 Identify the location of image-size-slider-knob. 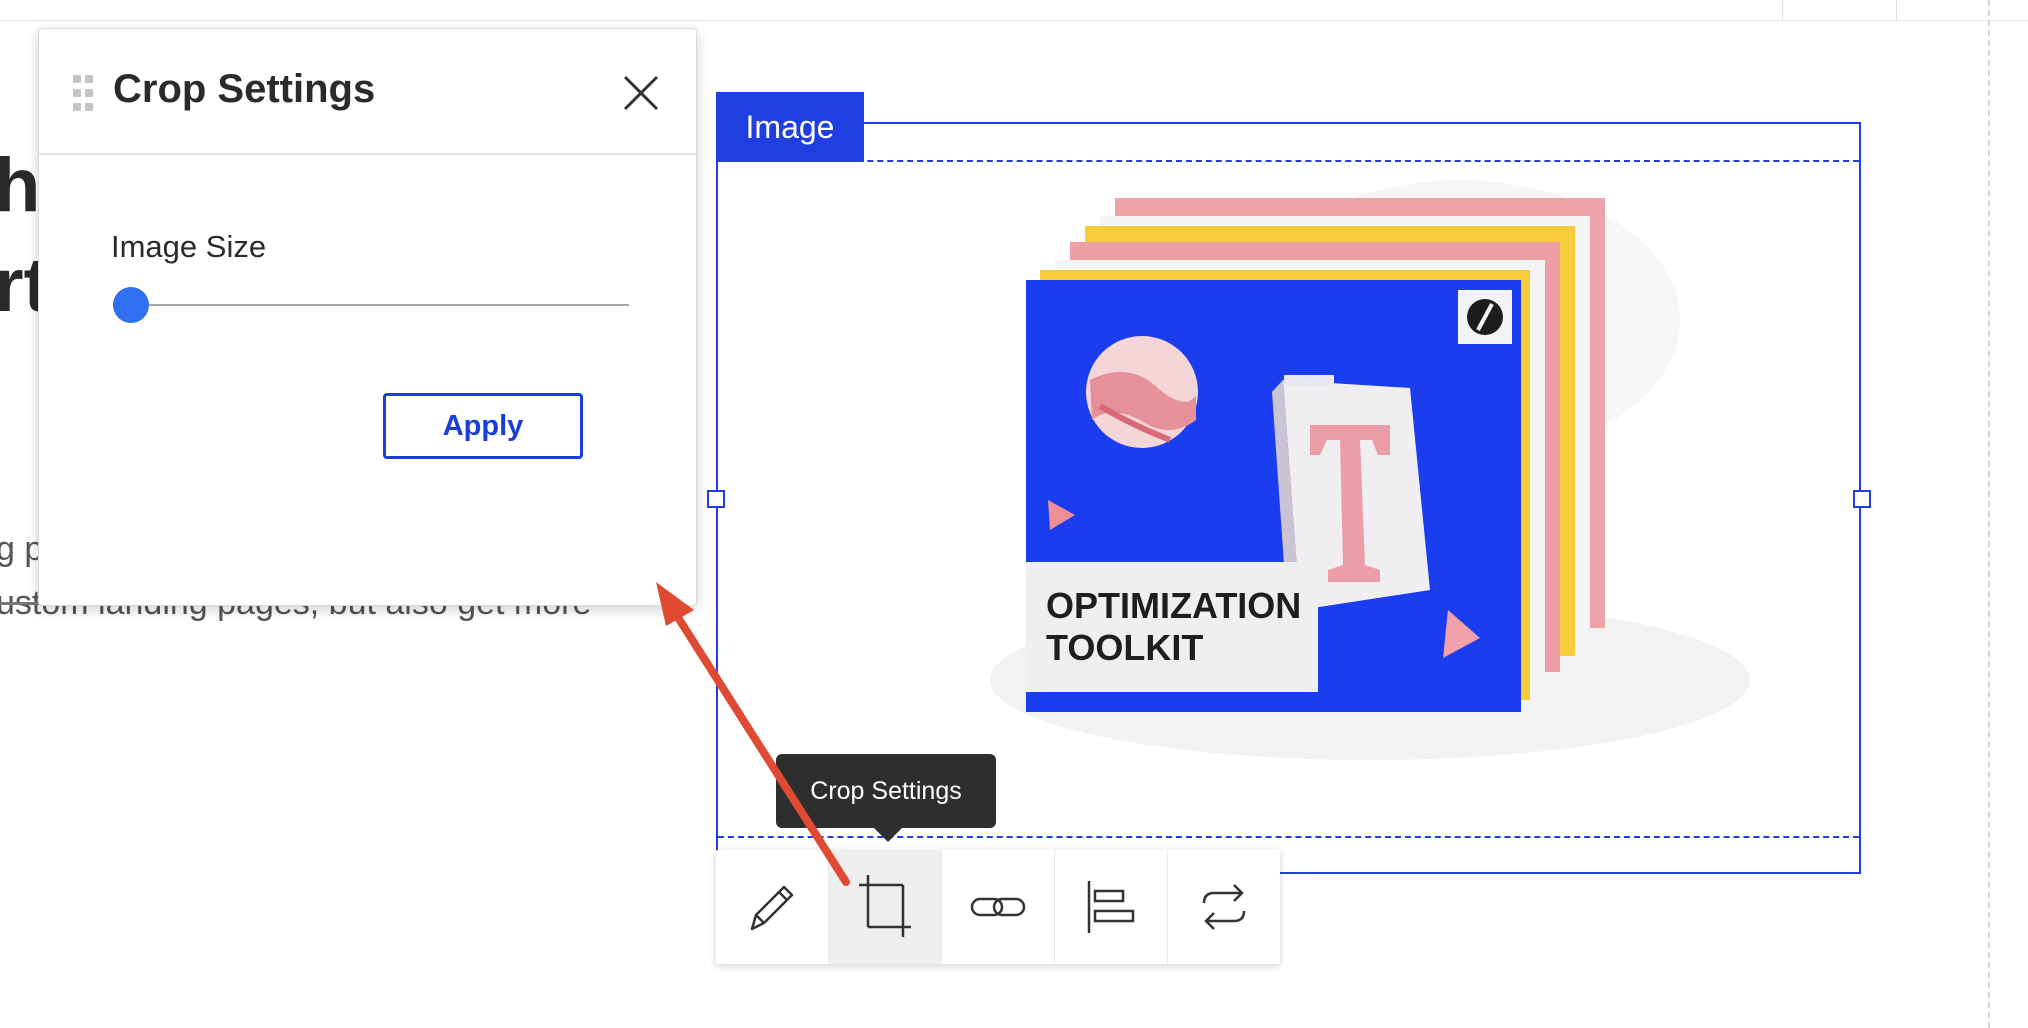
(131, 305).